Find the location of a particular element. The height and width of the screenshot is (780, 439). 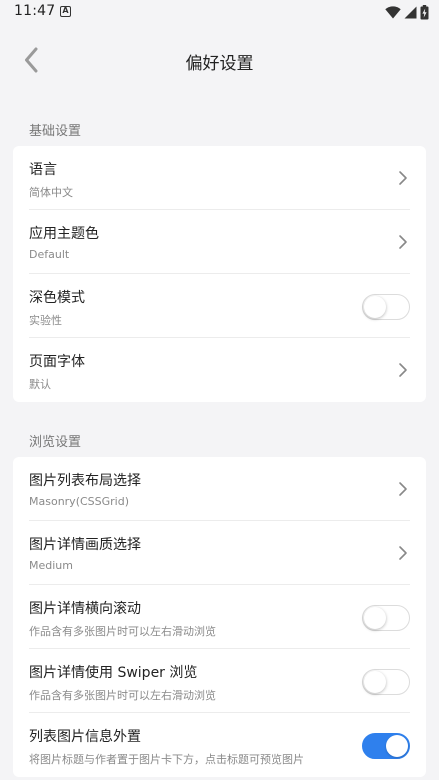

setting-row-image-info-outside: 列表图片信息外置 将图片标题与作者置于图片卡下方，点击标题可预览图片 is located at coordinates (219, 745).